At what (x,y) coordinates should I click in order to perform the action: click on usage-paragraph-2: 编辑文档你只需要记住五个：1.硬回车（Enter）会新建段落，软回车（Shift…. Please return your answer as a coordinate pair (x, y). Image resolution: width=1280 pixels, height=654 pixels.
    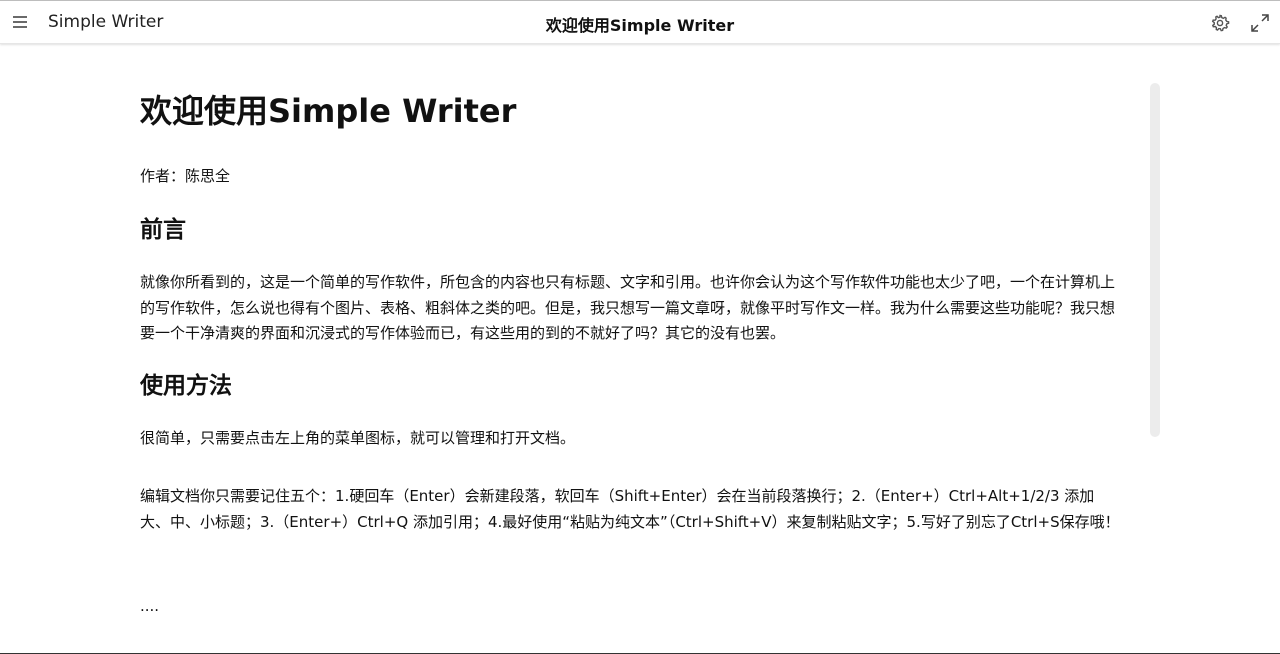
    Looking at the image, I should click on (631, 509).